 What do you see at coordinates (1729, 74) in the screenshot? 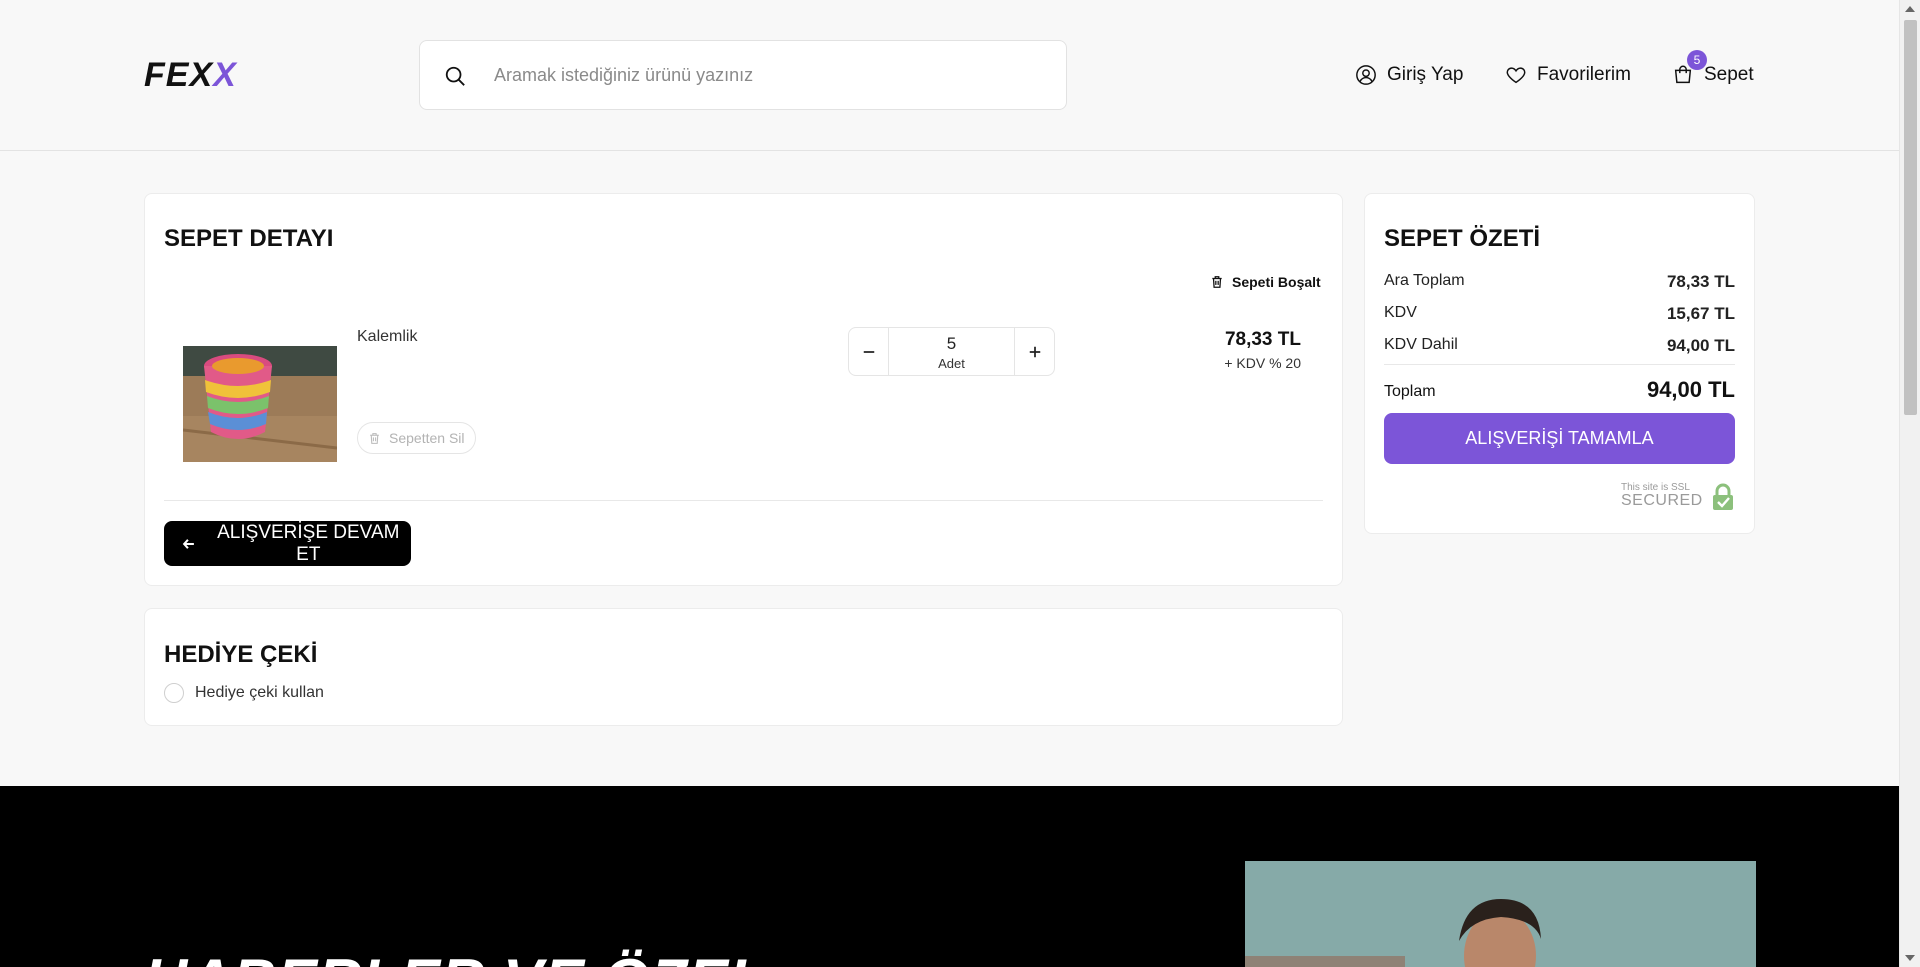
I see `cart-label: Sepet` at bounding box center [1729, 74].